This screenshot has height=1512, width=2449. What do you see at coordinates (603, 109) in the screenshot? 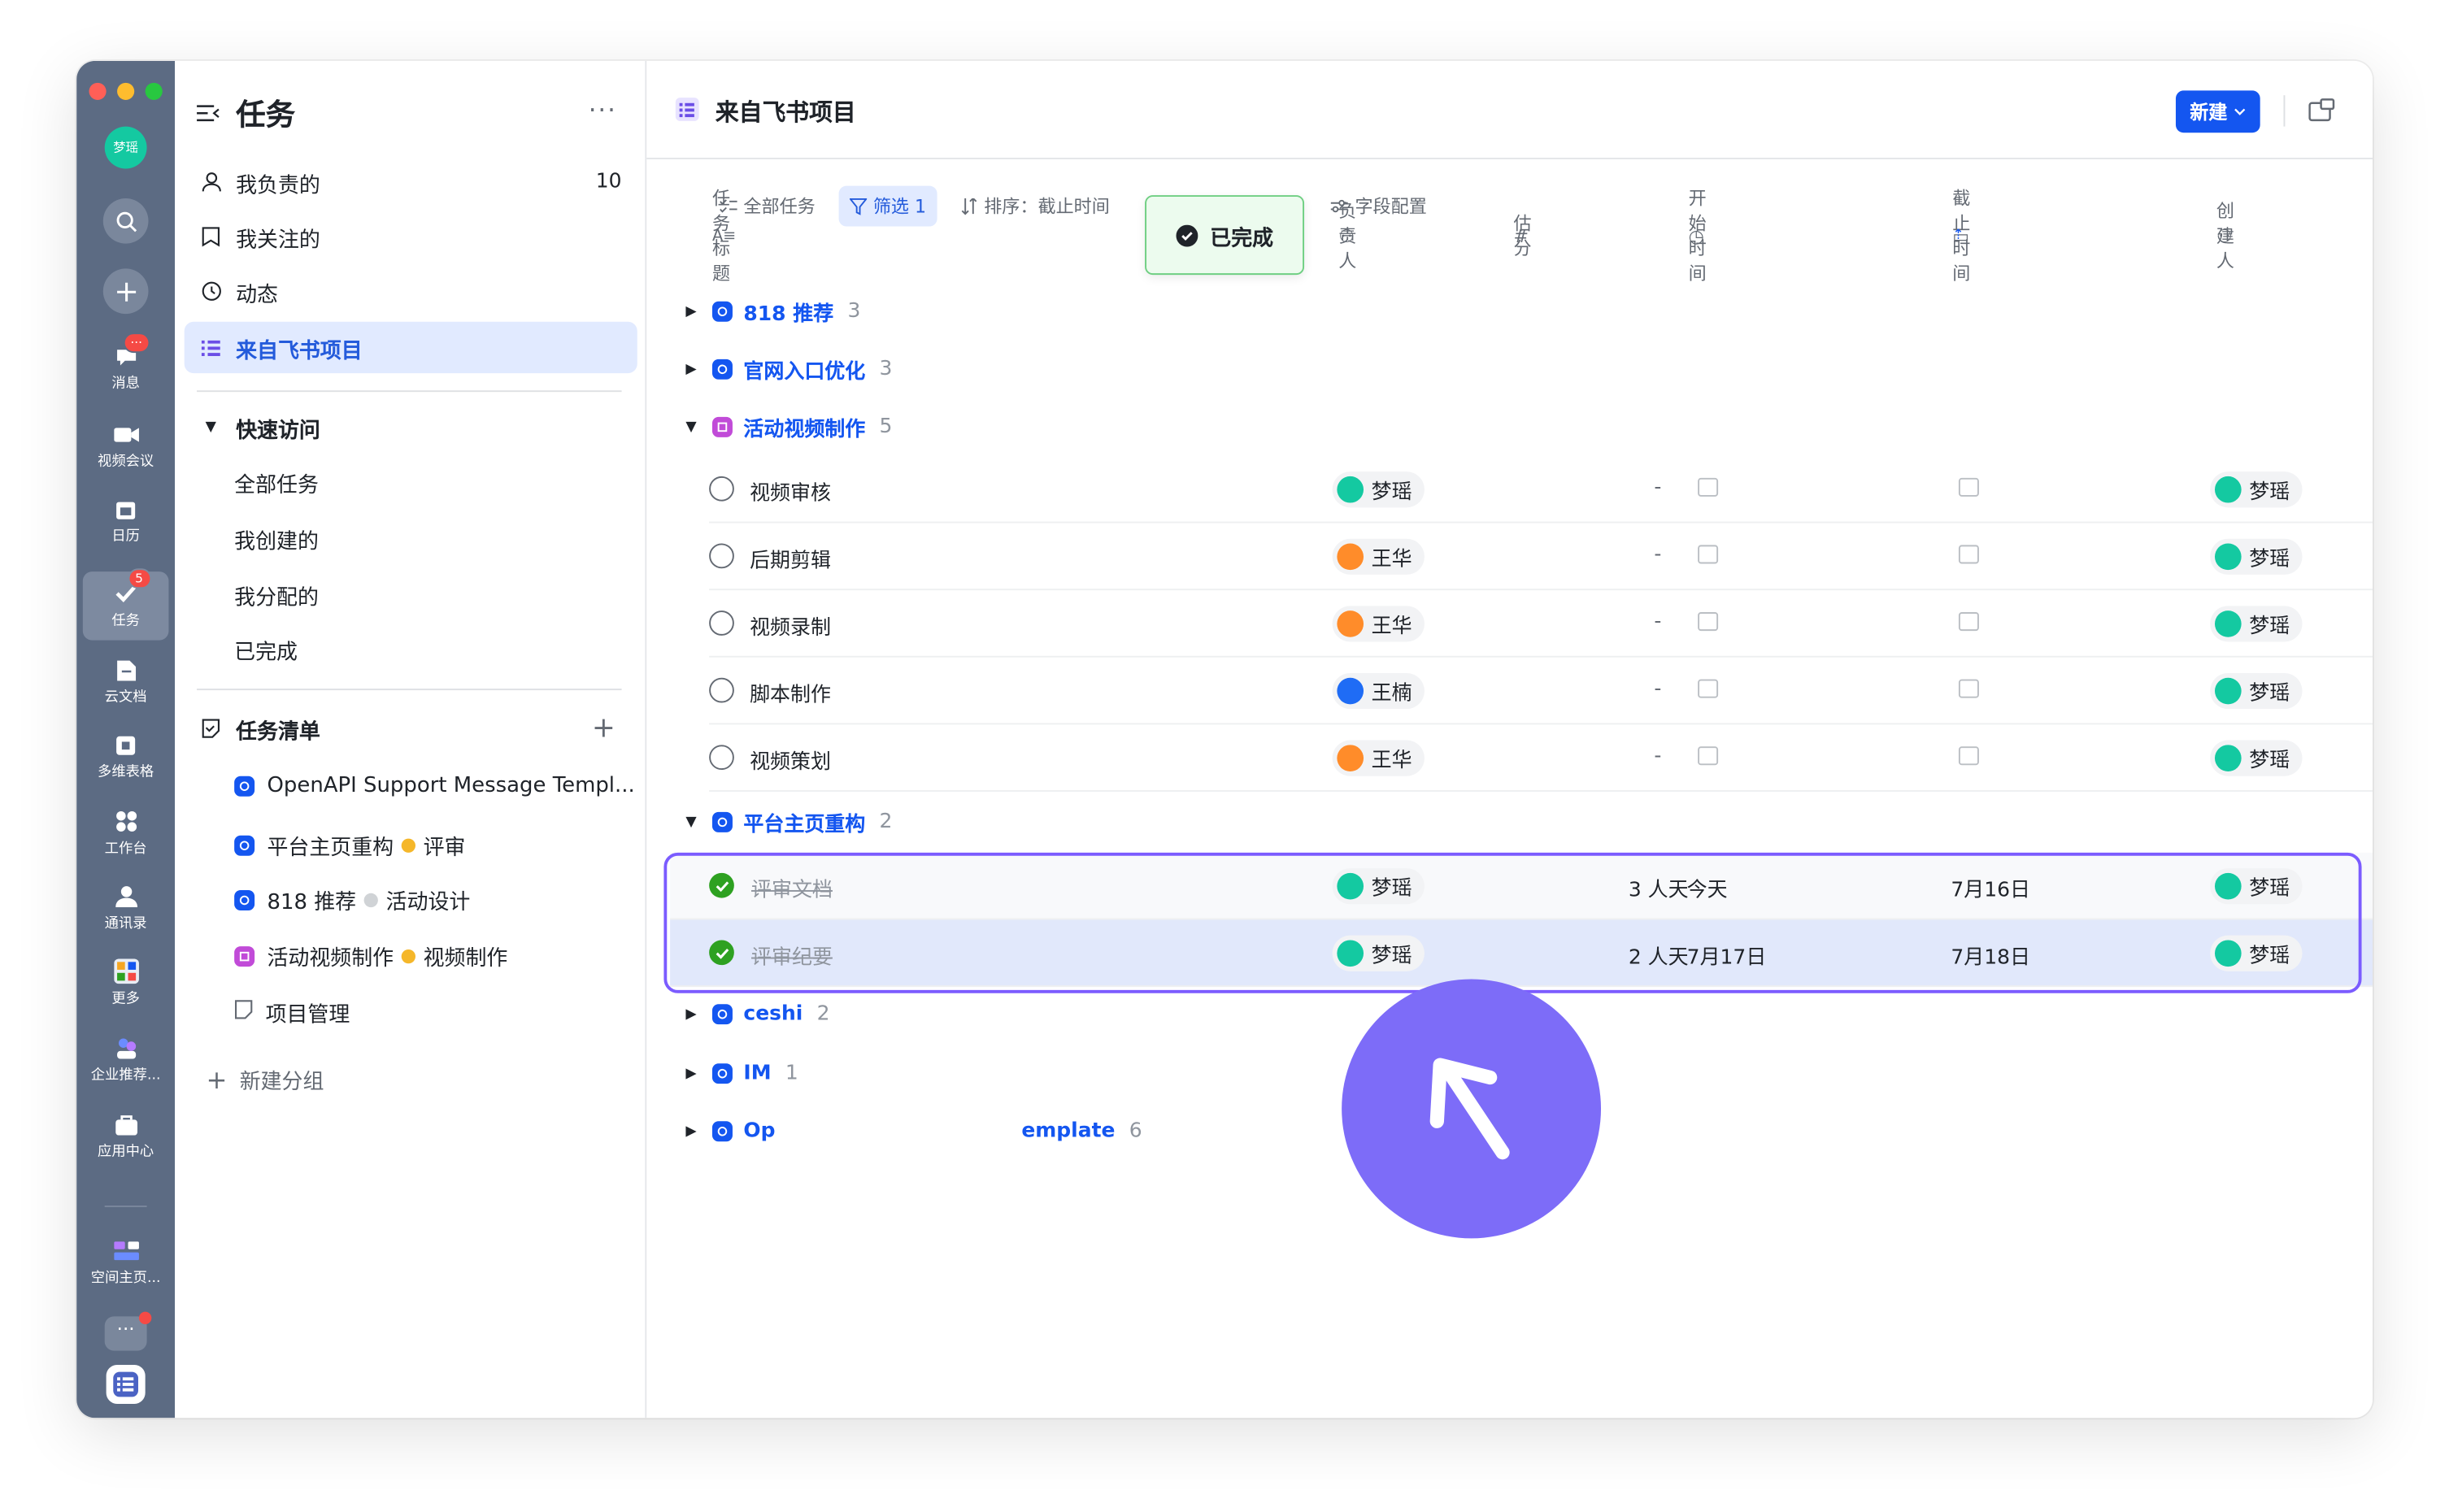
I see `sidebar-more-button: ···` at bounding box center [603, 109].